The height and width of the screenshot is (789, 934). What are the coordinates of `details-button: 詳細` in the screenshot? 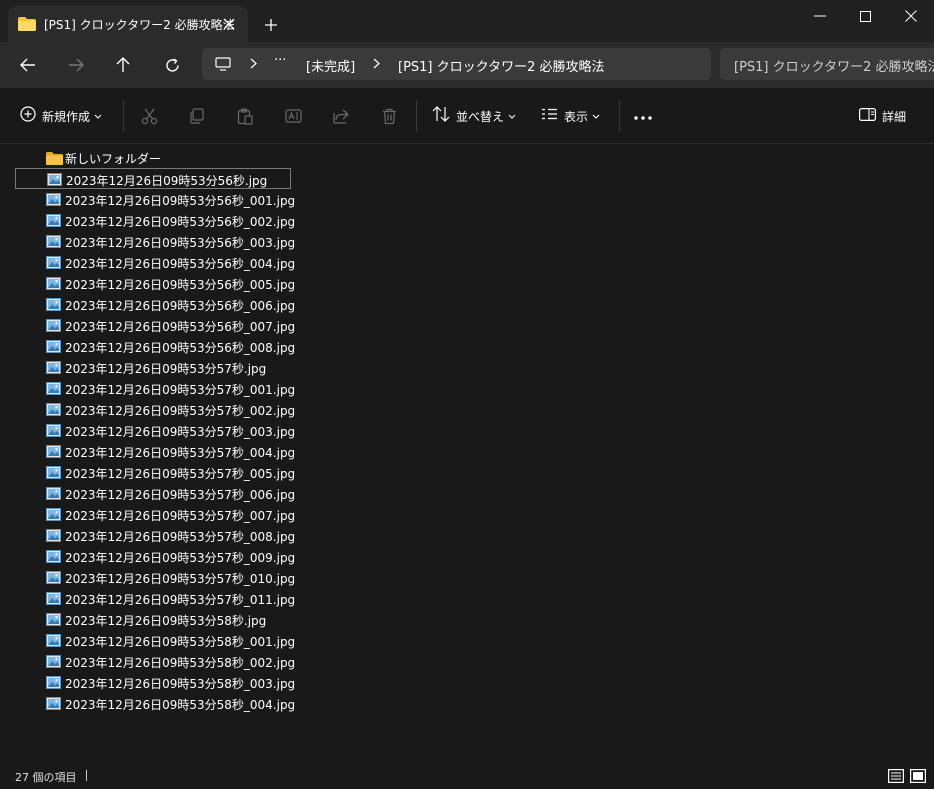 It's located at (882, 116).